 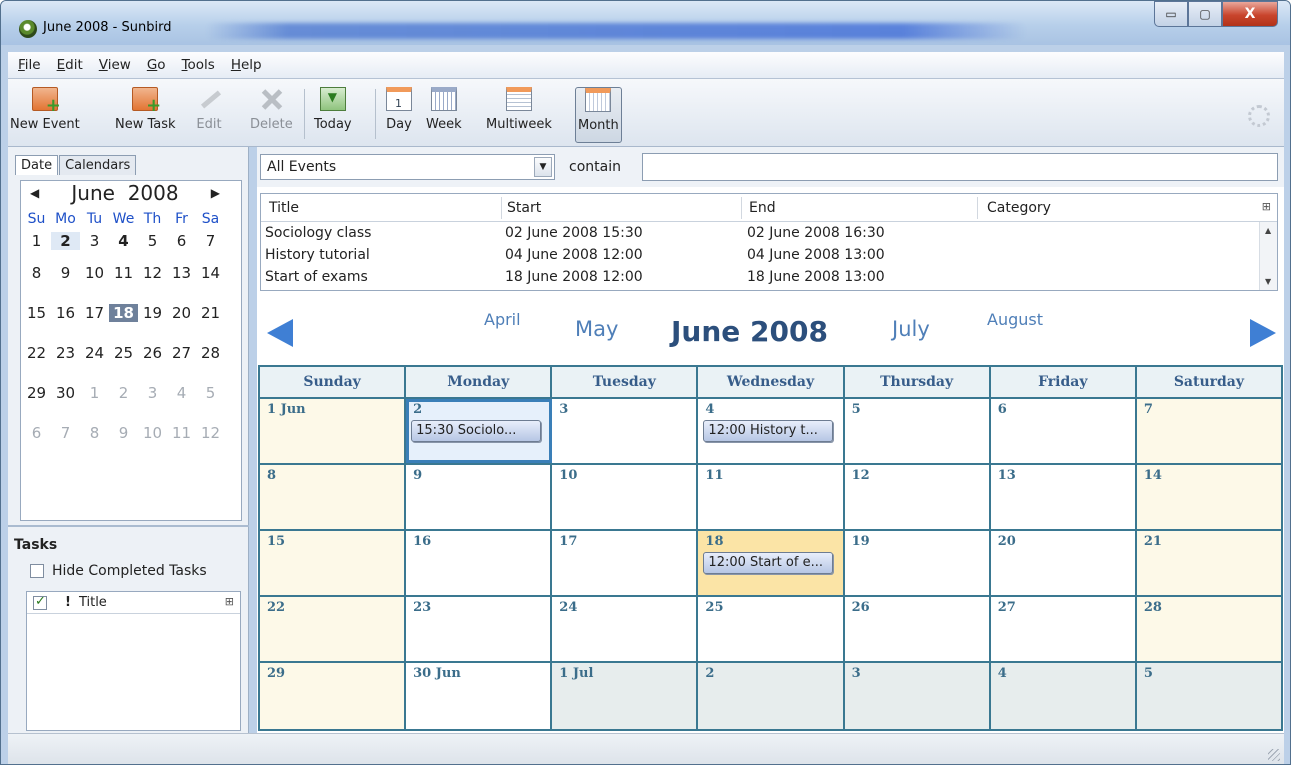 What do you see at coordinates (333, 629) in the screenshot?
I see `calendar-day-cell: 22` at bounding box center [333, 629].